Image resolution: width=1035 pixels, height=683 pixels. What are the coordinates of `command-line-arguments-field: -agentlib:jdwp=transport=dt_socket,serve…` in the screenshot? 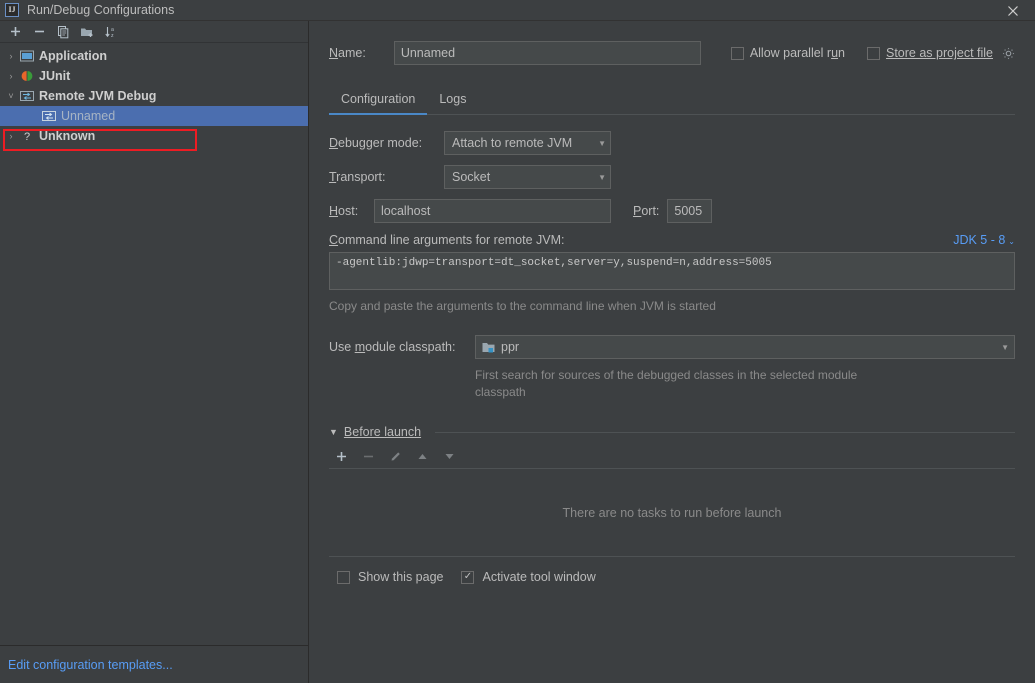 It's located at (672, 271).